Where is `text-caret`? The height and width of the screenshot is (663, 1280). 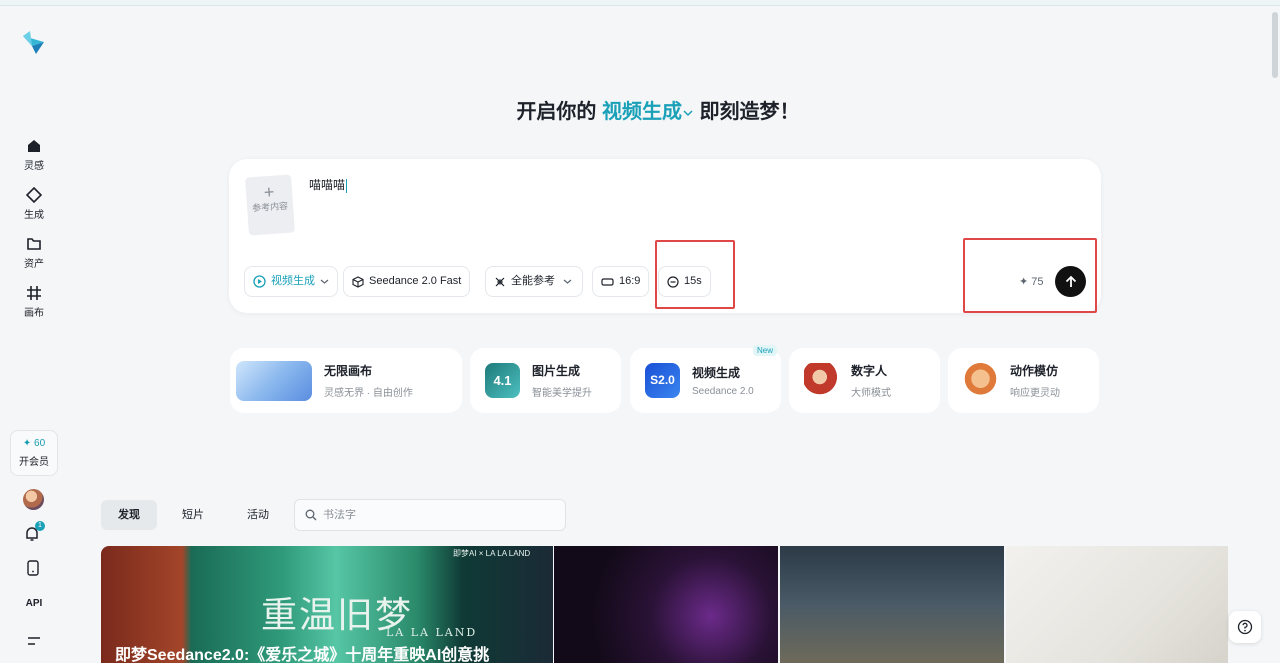
text-caret is located at coordinates (347, 185).